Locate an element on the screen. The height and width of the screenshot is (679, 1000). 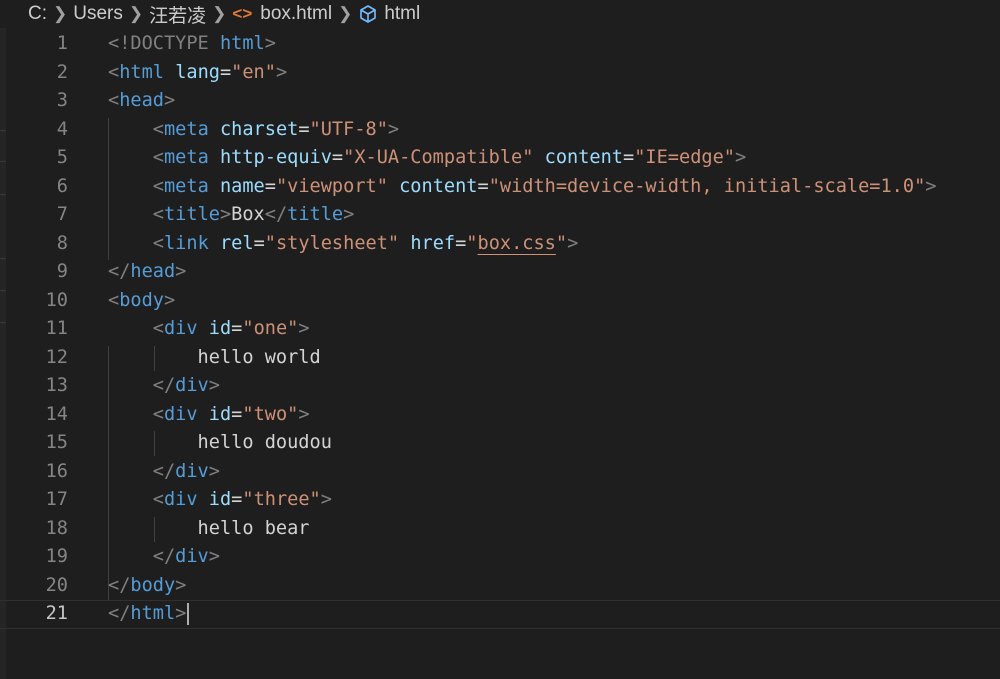
code-text: <link rel="stylesheet" href="box.css"> is located at coordinates (343, 244).